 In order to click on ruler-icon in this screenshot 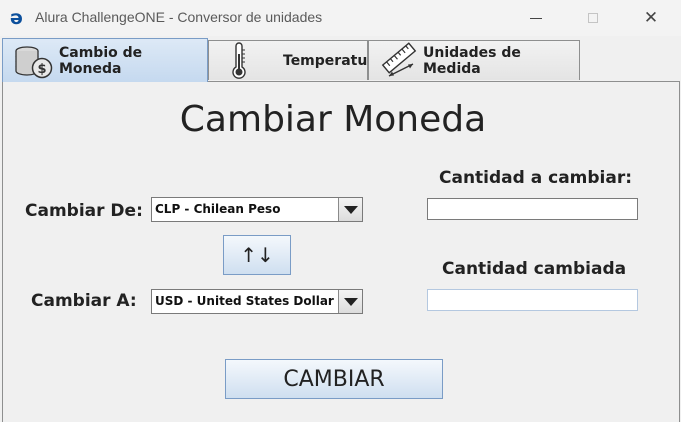, I will do `click(399, 59)`.